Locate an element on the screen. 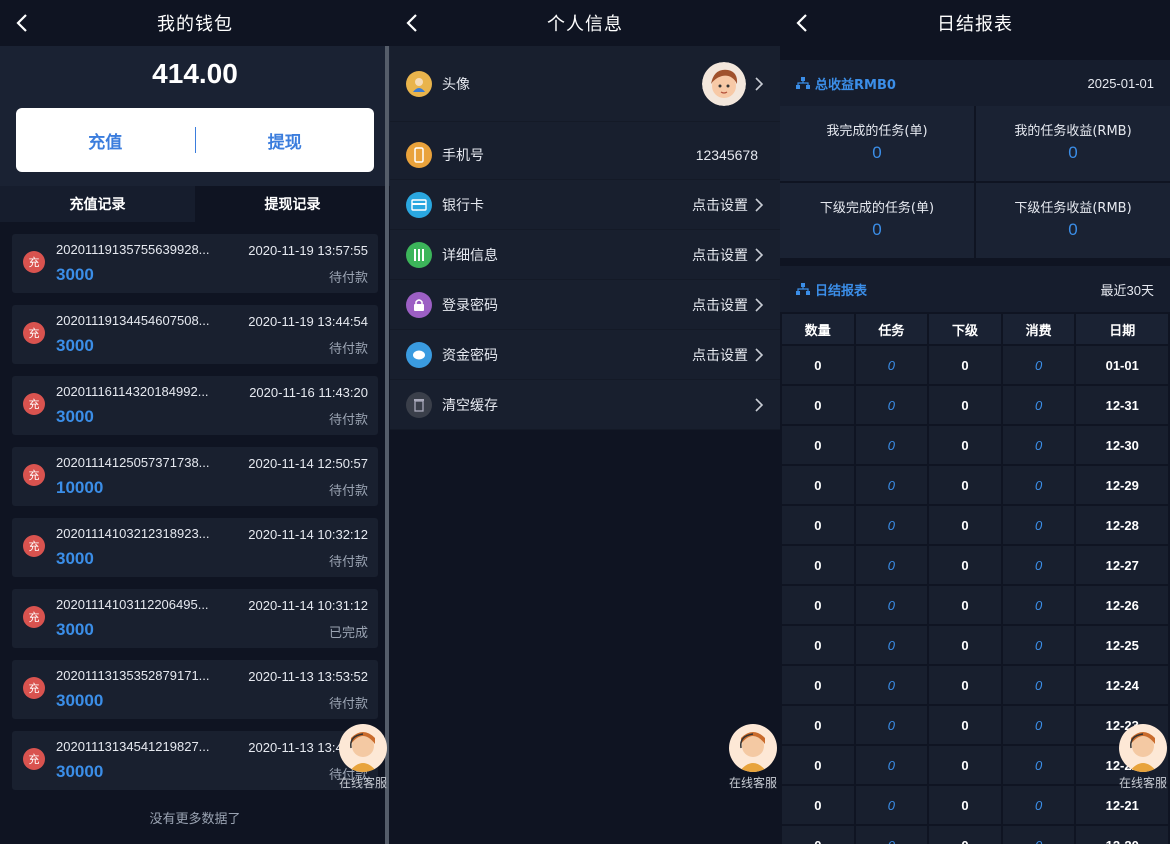  order-status: 待付款 is located at coordinates (348, 278).